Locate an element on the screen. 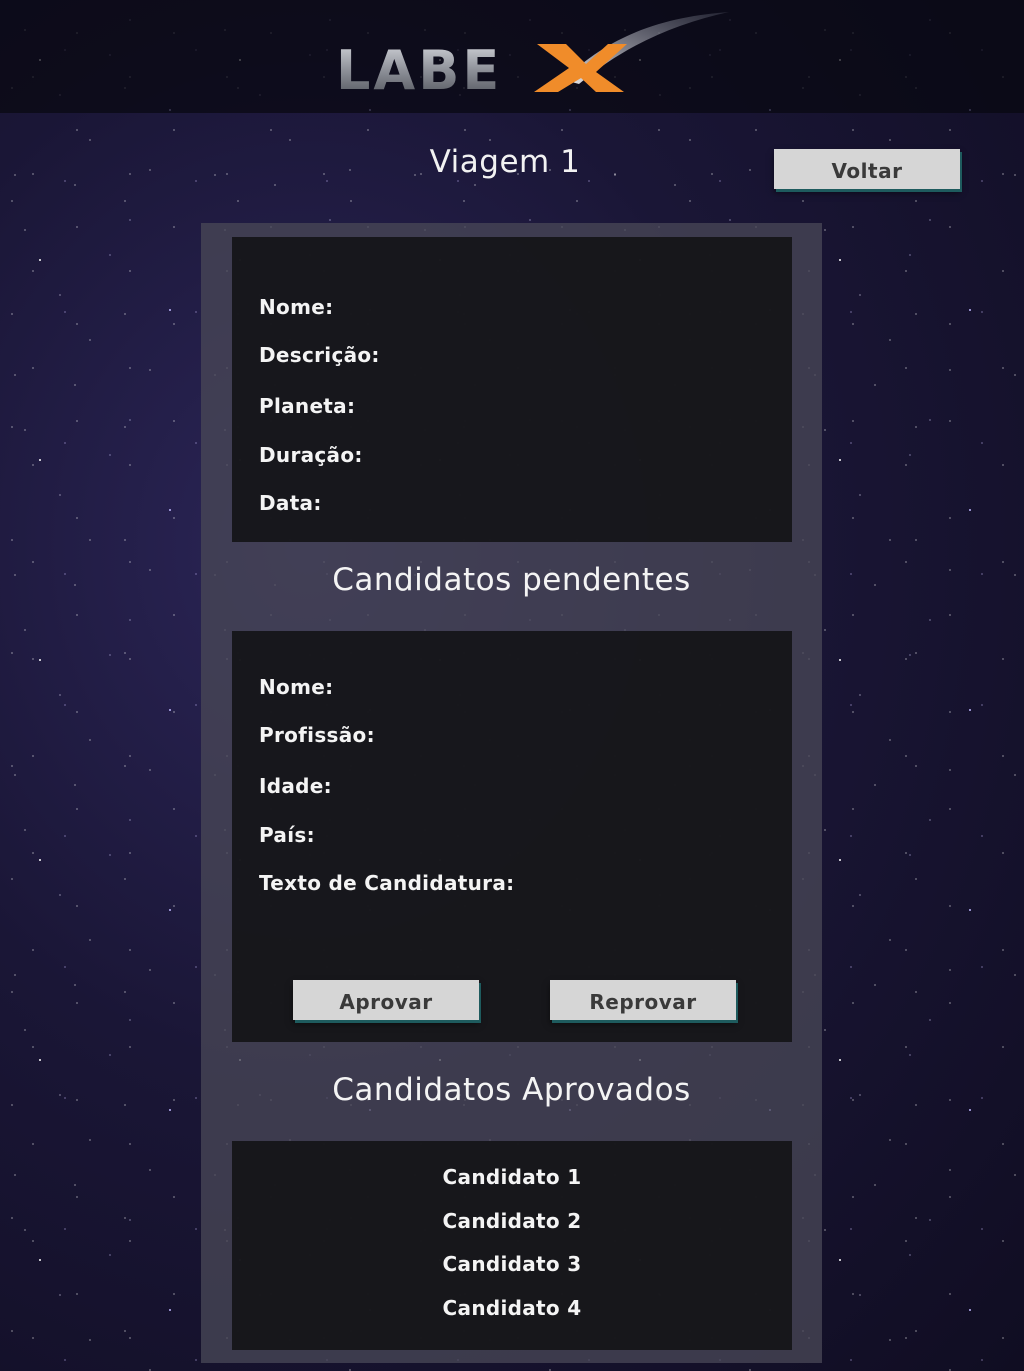 The height and width of the screenshot is (1371, 1024). reject-button: Reprovar is located at coordinates (643, 1000).